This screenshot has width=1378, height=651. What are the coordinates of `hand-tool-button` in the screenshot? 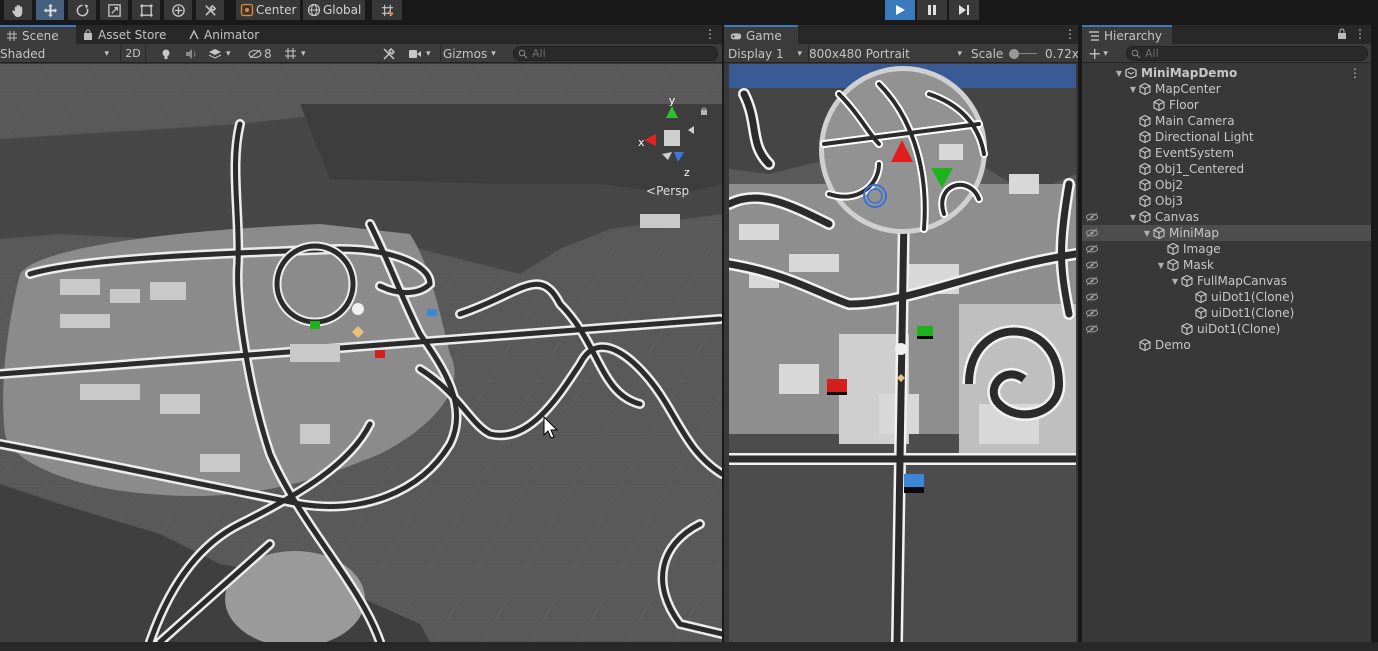 It's located at (18, 10).